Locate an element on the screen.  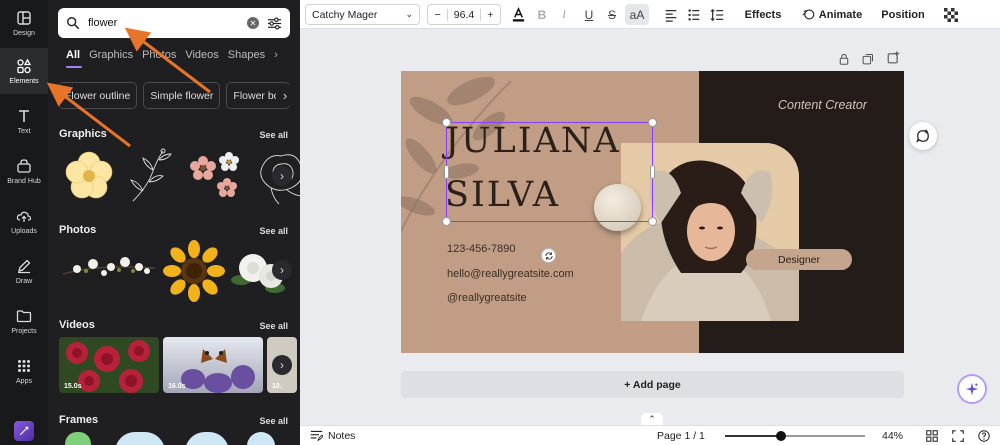
underline-button: U is located at coordinates (589, 14).